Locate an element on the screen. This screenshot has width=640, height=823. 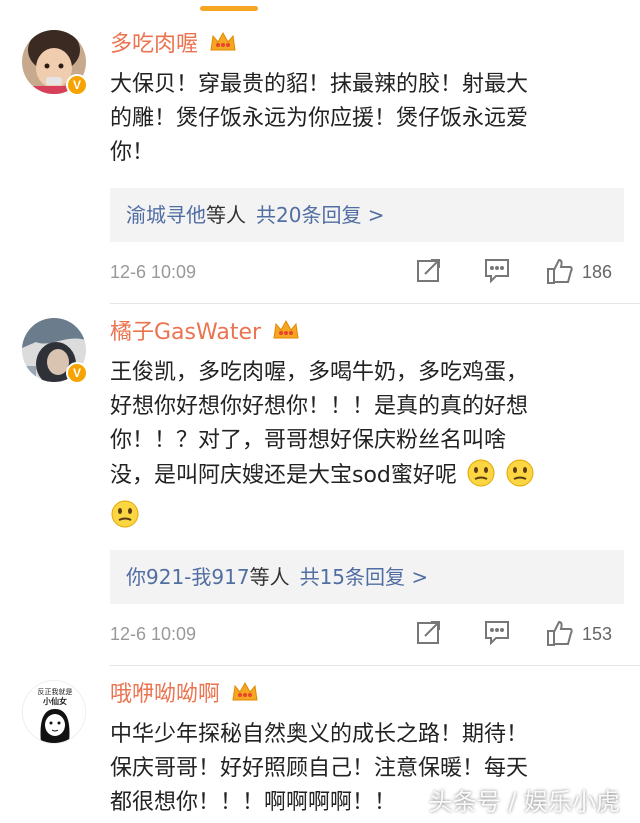
view-replies-link: 共20条回复 > is located at coordinates (320, 215).